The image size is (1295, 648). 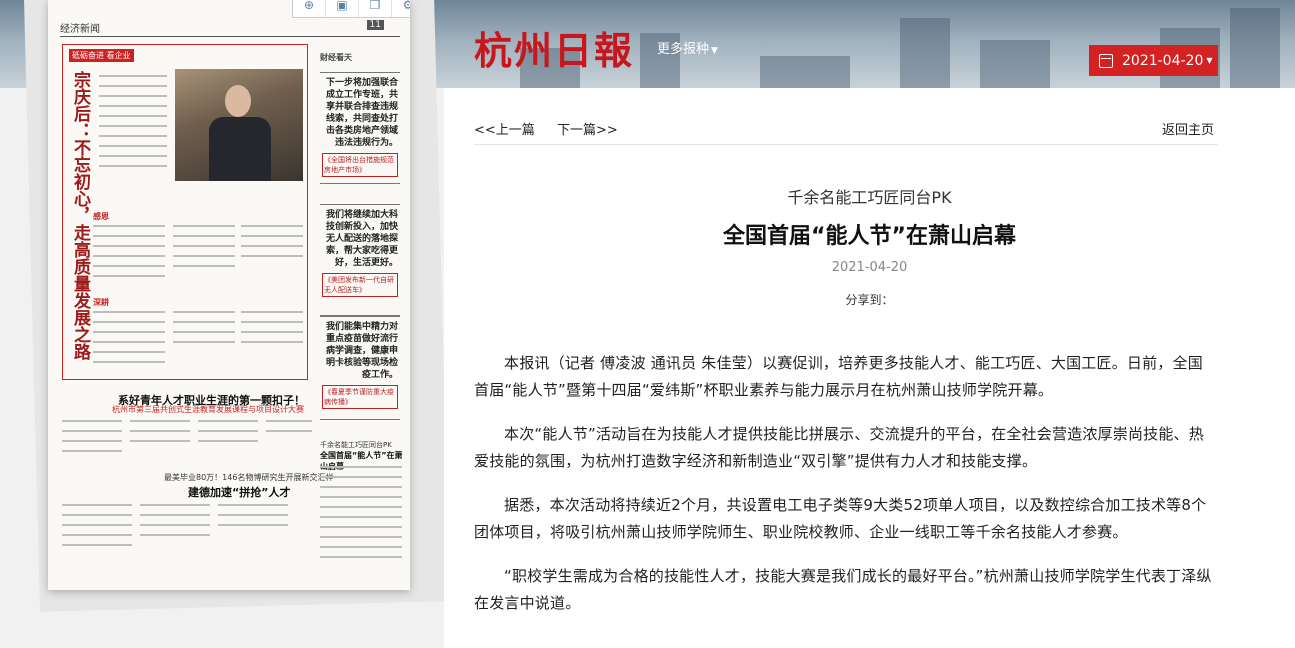 I want to click on page-toolbar: ⊕ ▣ ❐ ⚙, so click(x=351, y=9).